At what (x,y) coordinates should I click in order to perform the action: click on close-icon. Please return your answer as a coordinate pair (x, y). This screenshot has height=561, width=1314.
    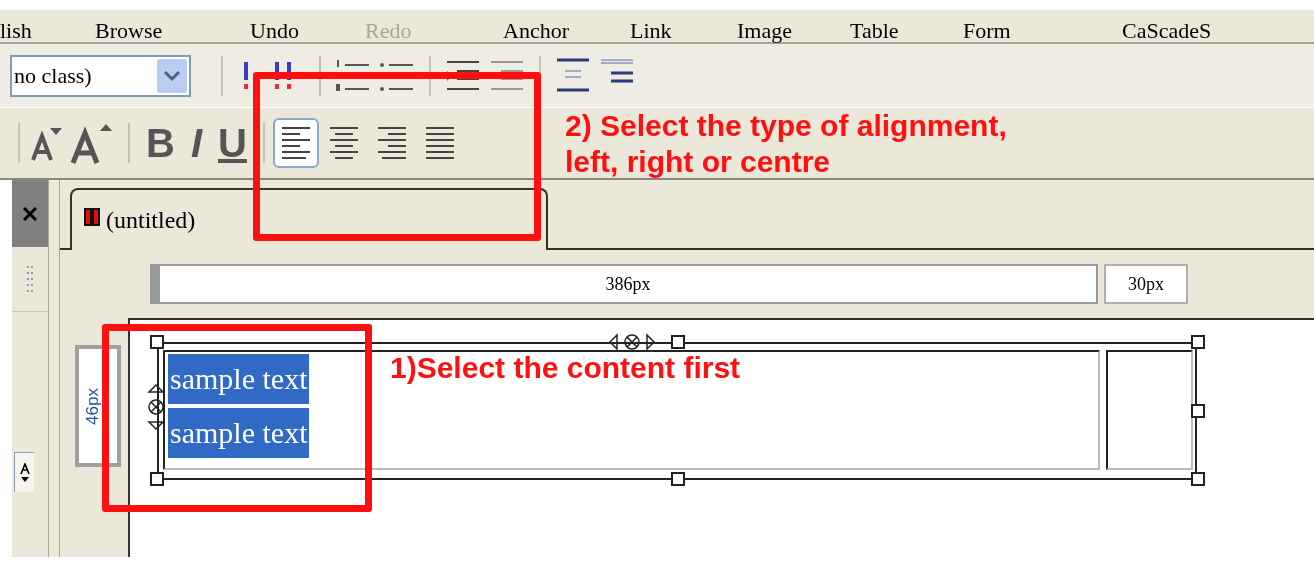
    Looking at the image, I should click on (30, 213).